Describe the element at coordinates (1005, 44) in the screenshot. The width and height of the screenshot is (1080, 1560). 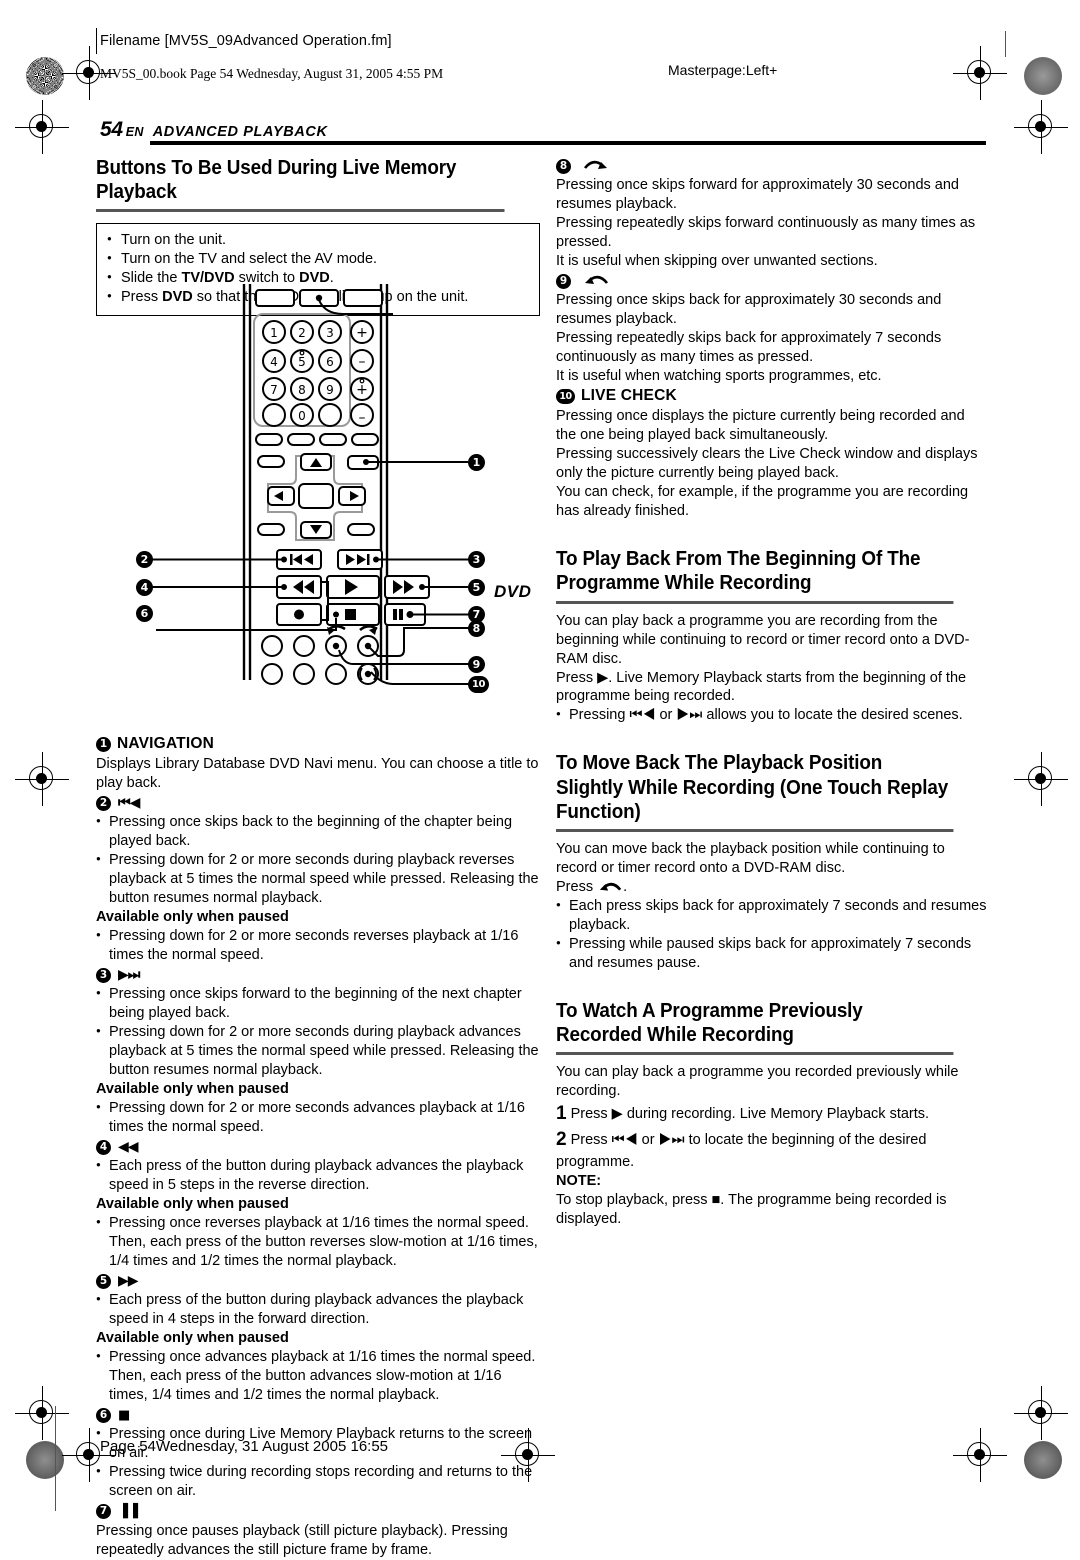
I see `trim-line-top-right` at that location.